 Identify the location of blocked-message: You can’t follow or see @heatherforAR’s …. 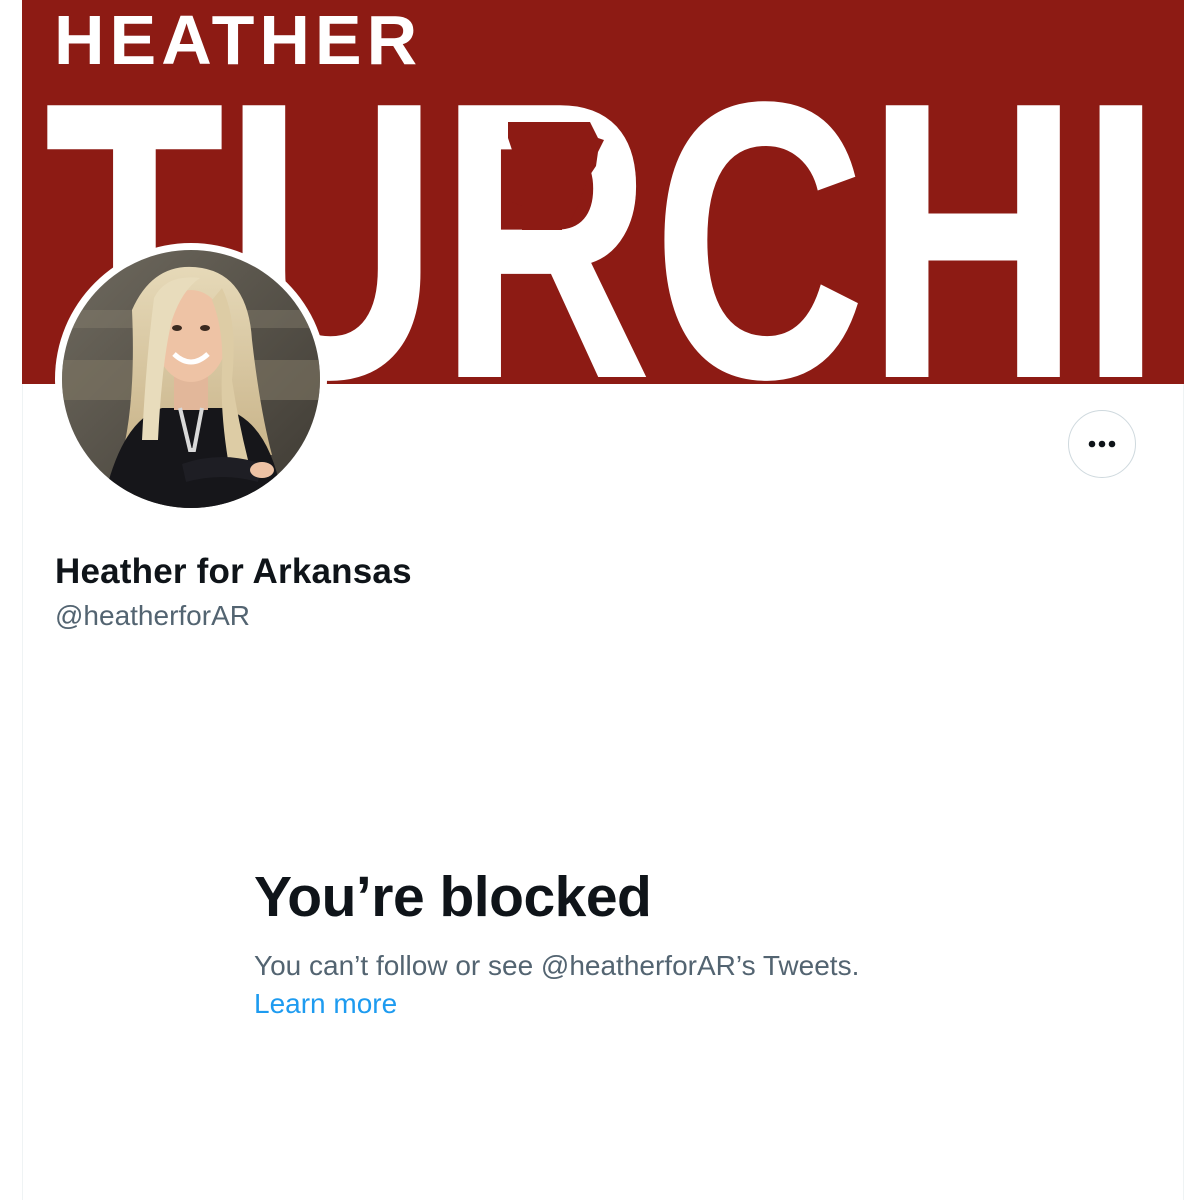
(557, 965).